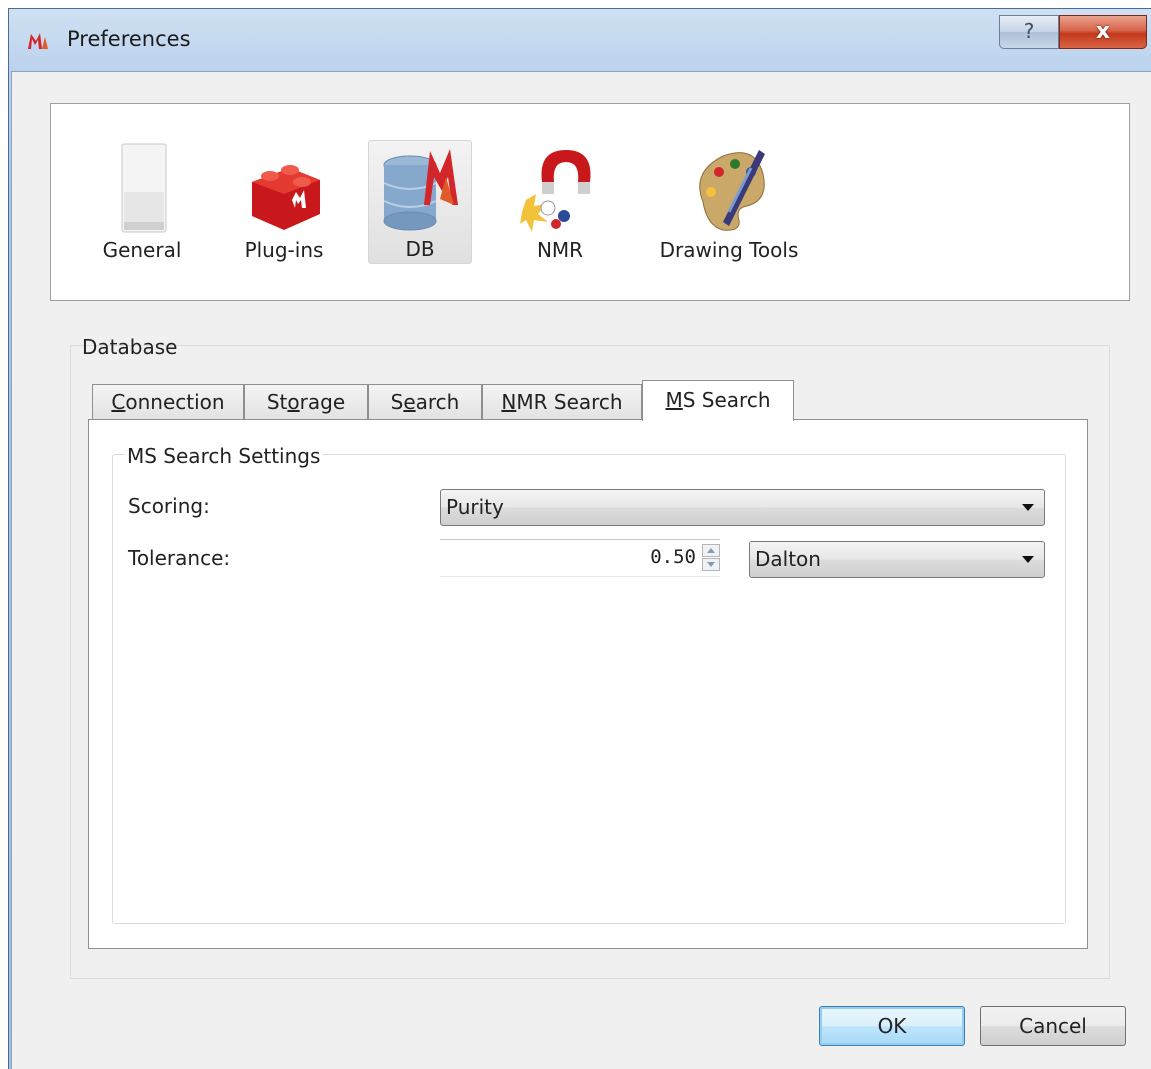  What do you see at coordinates (892, 1026) in the screenshot?
I see `ok-button: OK` at bounding box center [892, 1026].